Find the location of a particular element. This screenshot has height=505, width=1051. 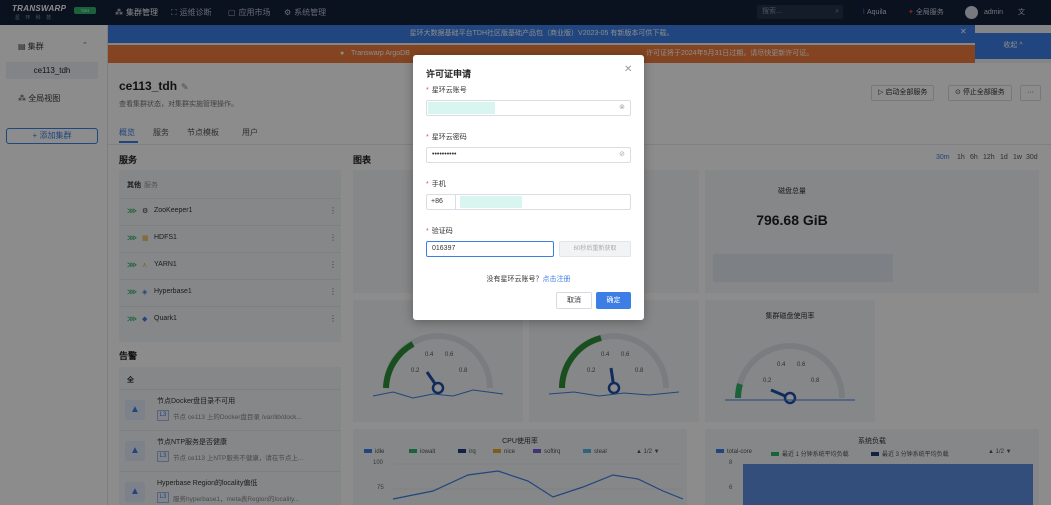

code-label-text: 验证码 is located at coordinates (442, 231).